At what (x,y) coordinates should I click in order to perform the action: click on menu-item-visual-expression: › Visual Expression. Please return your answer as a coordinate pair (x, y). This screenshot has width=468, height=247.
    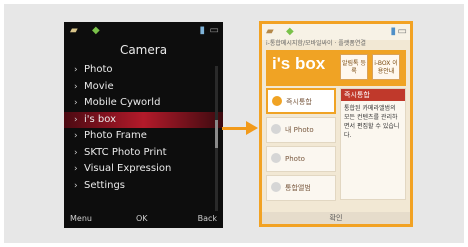
    Looking at the image, I should click on (143, 169).